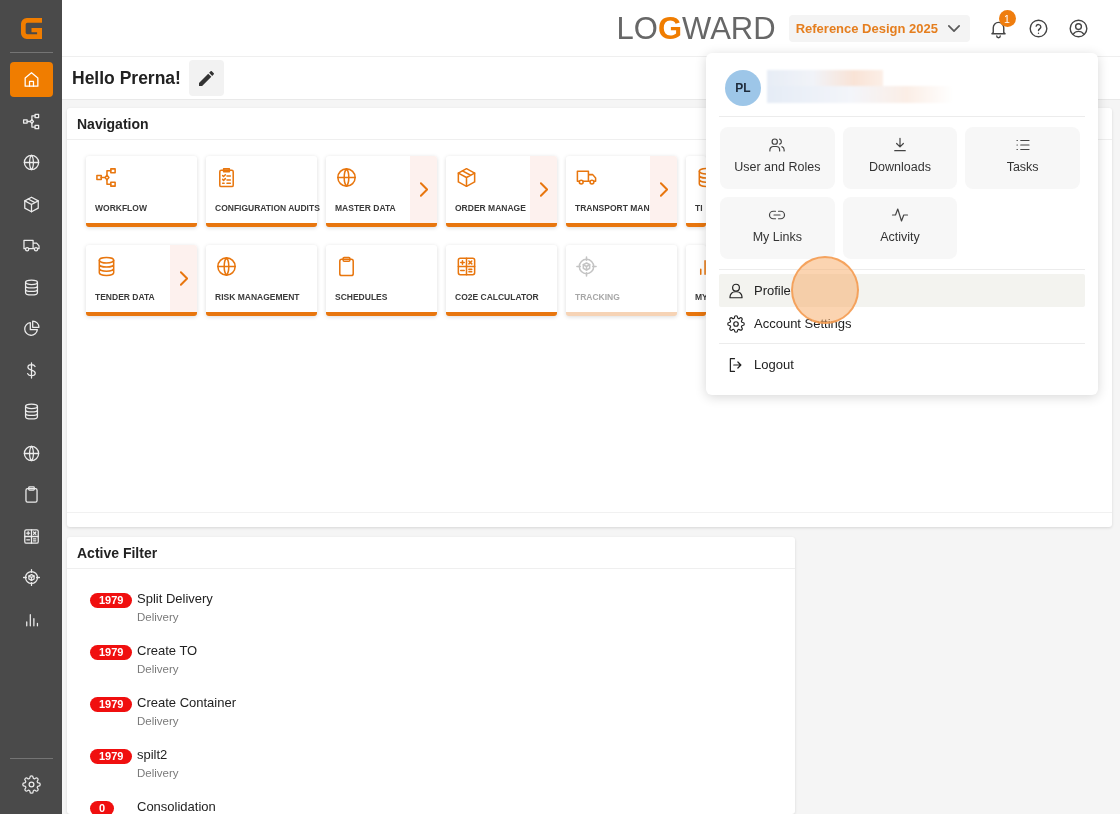 The image size is (1120, 814). What do you see at coordinates (102, 807) in the screenshot?
I see `count-badge: 0` at bounding box center [102, 807].